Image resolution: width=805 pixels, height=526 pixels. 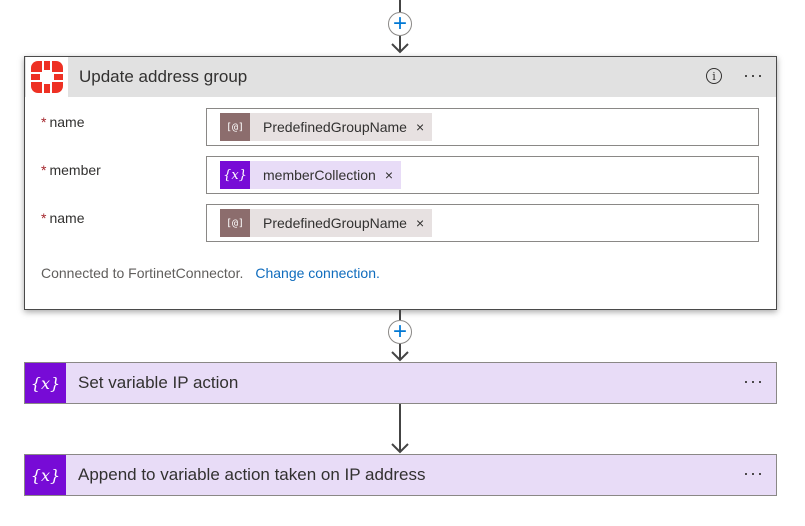 I want to click on card-header: Update address group i ···, so click(x=400, y=77).